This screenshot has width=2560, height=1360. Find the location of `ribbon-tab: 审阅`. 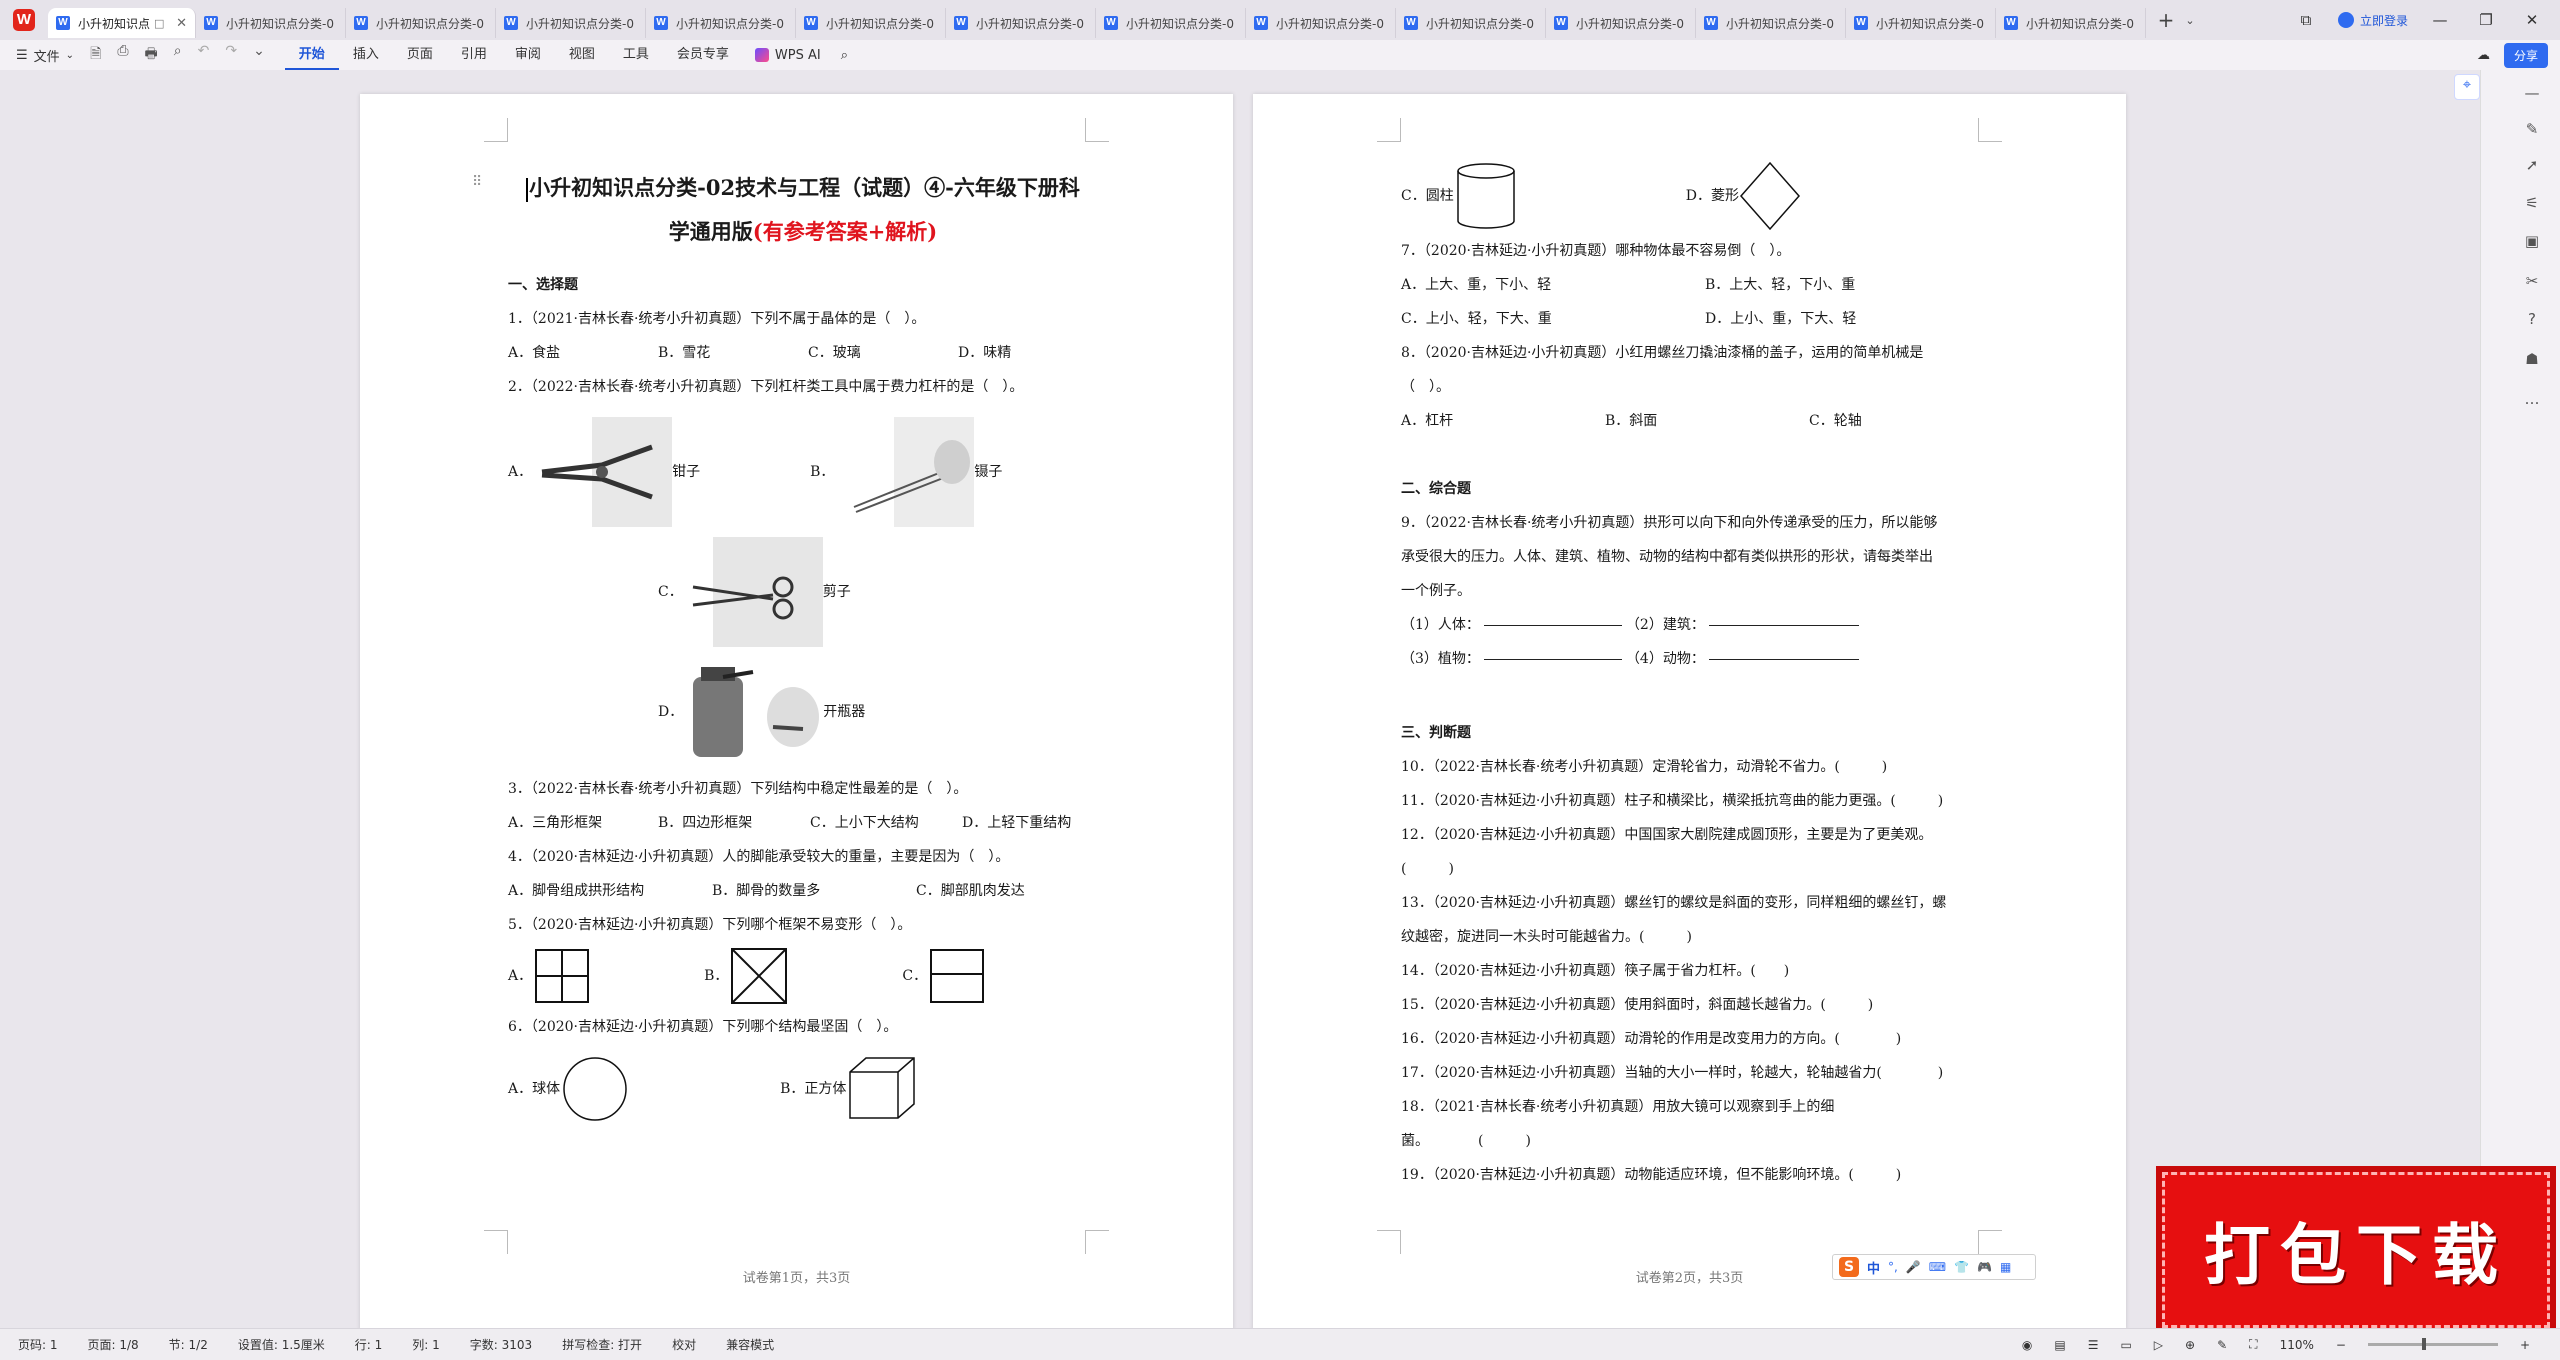

ribbon-tab: 审阅 is located at coordinates (528, 55).